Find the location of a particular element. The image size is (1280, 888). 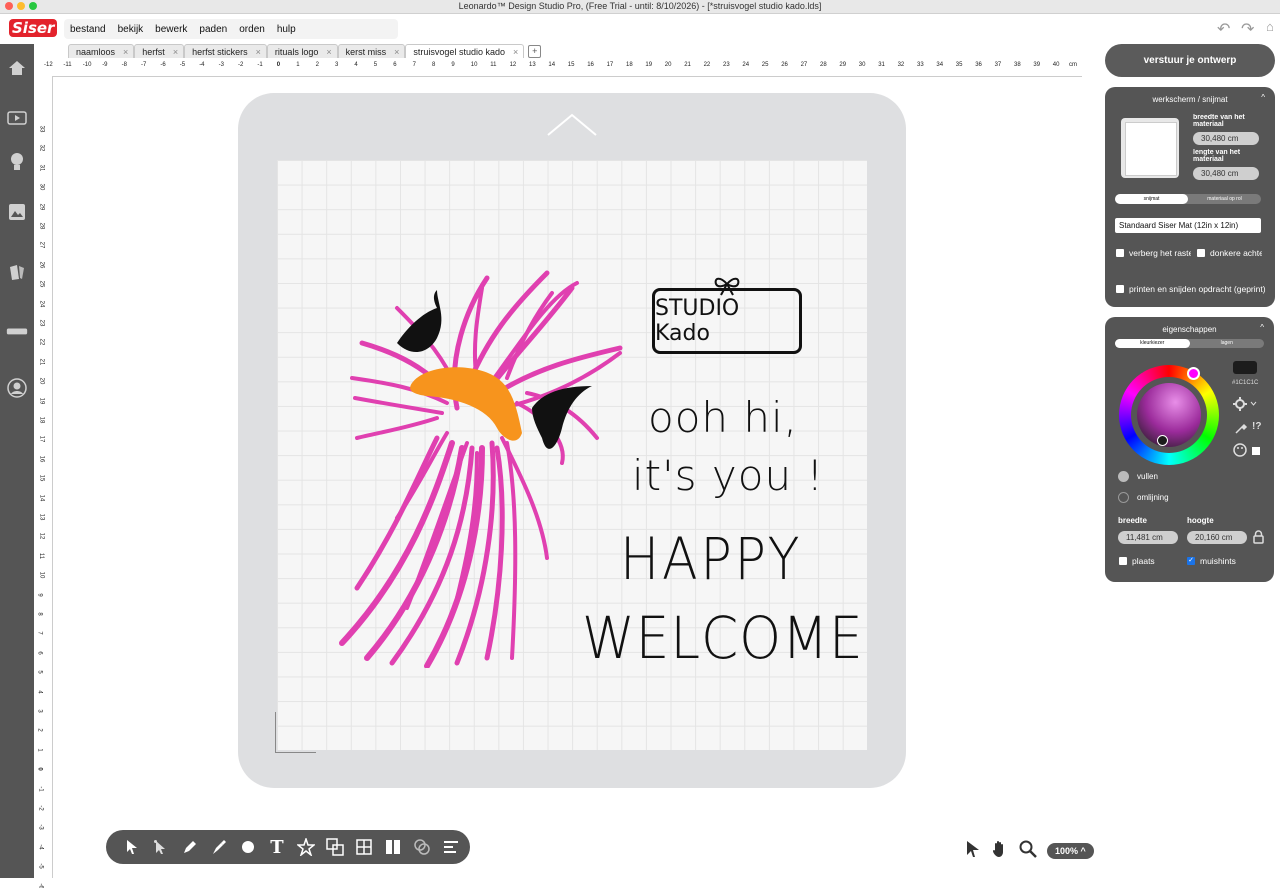

settings-gear-icon is located at coordinates (1245, 405).